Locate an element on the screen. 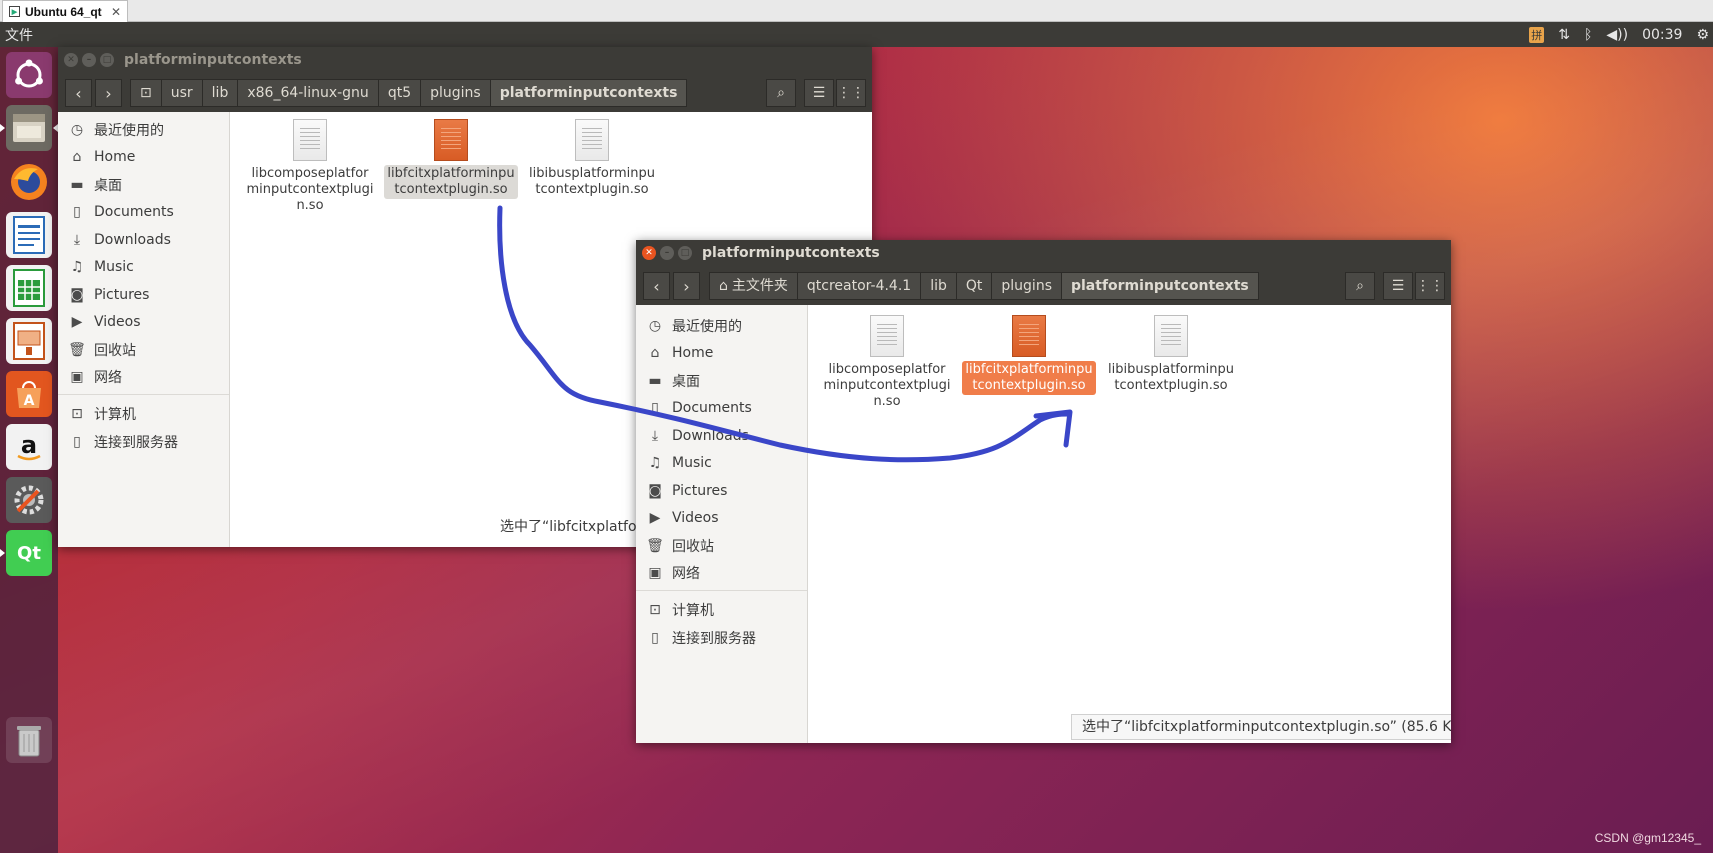 The width and height of the screenshot is (1713, 853). svg-text: a is located at coordinates (29, 445).